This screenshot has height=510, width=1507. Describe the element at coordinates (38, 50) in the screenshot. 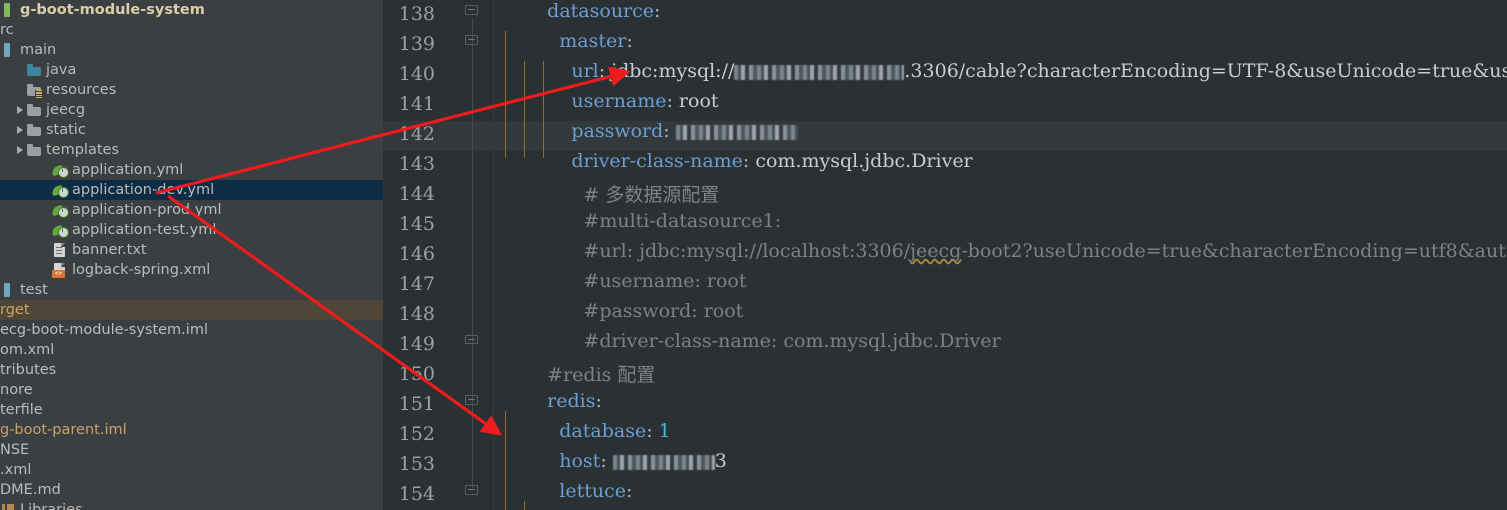

I see `sidebar-item-label: main` at that location.